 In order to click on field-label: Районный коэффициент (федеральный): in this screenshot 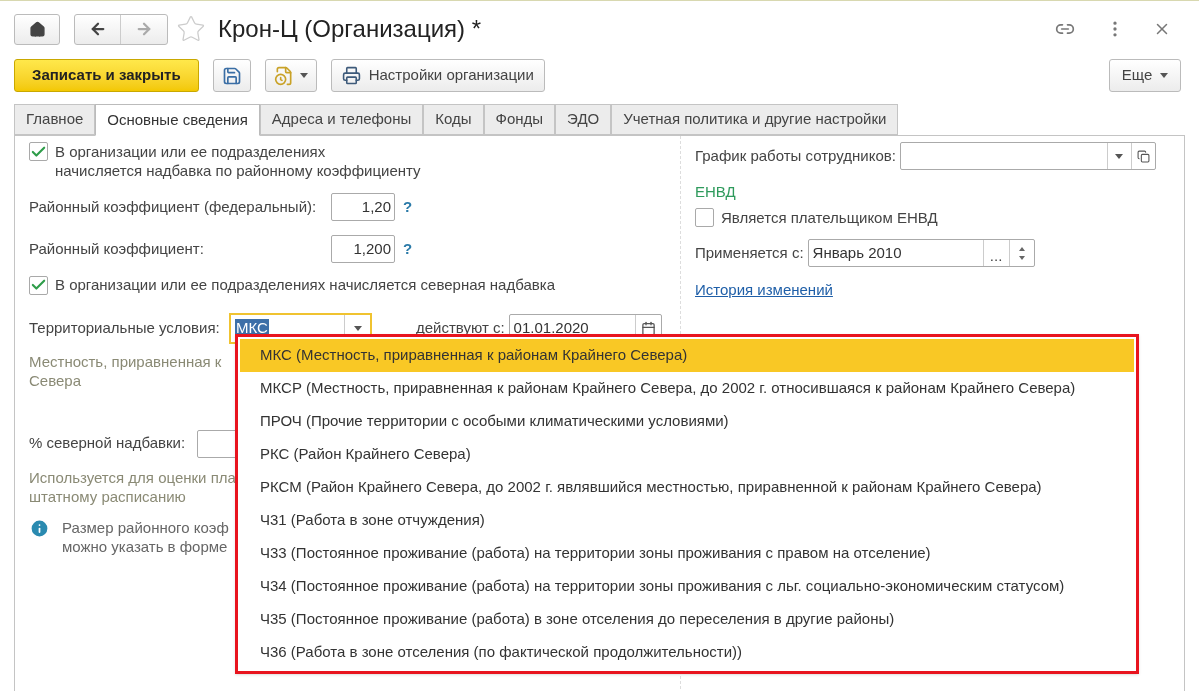, I will do `click(173, 206)`.